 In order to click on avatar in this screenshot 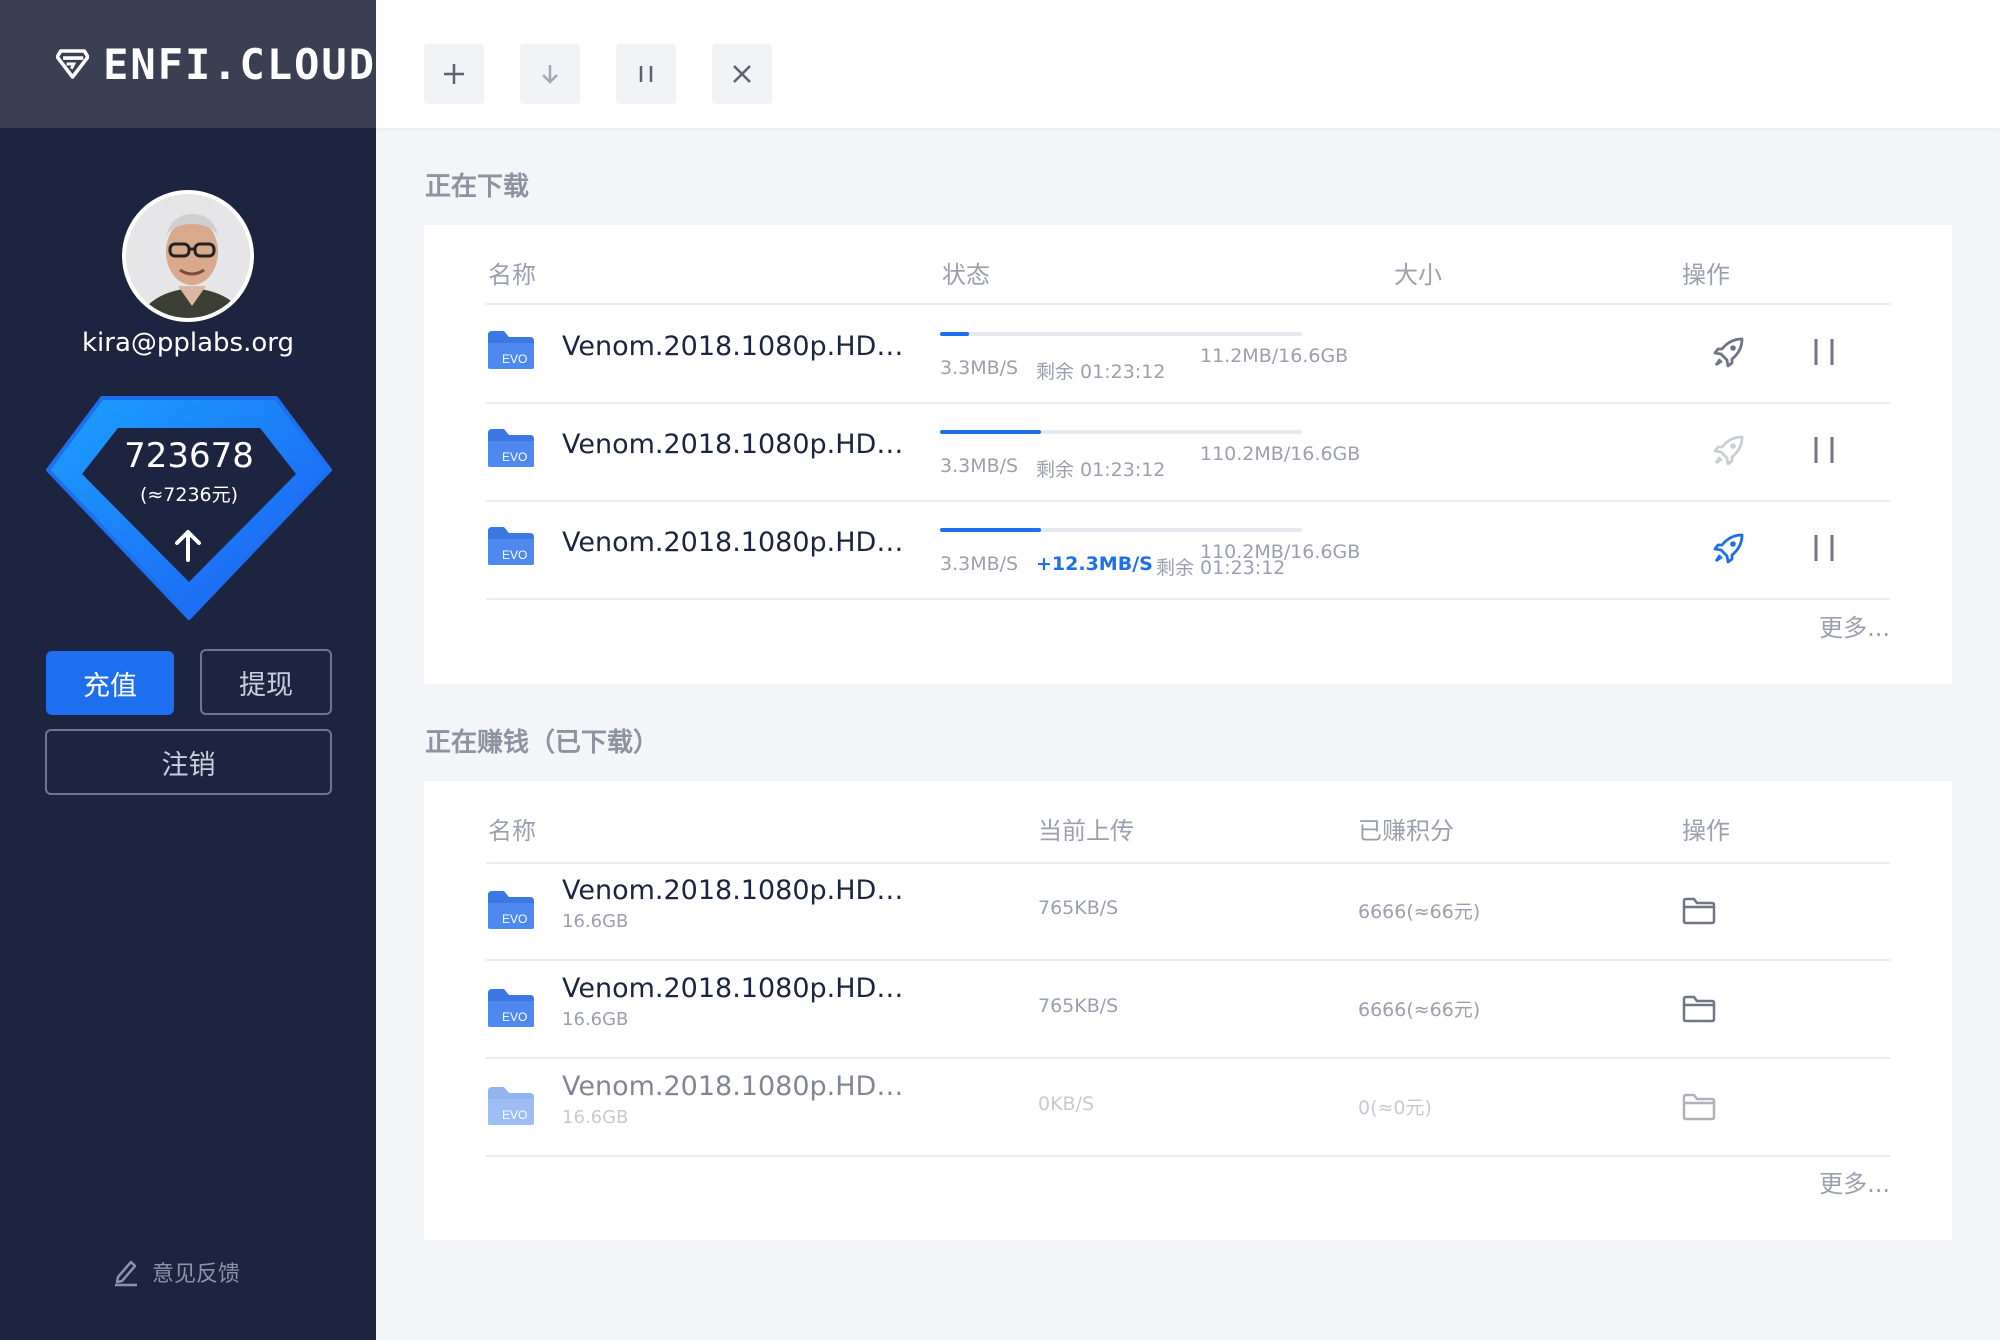, I will do `click(188, 256)`.